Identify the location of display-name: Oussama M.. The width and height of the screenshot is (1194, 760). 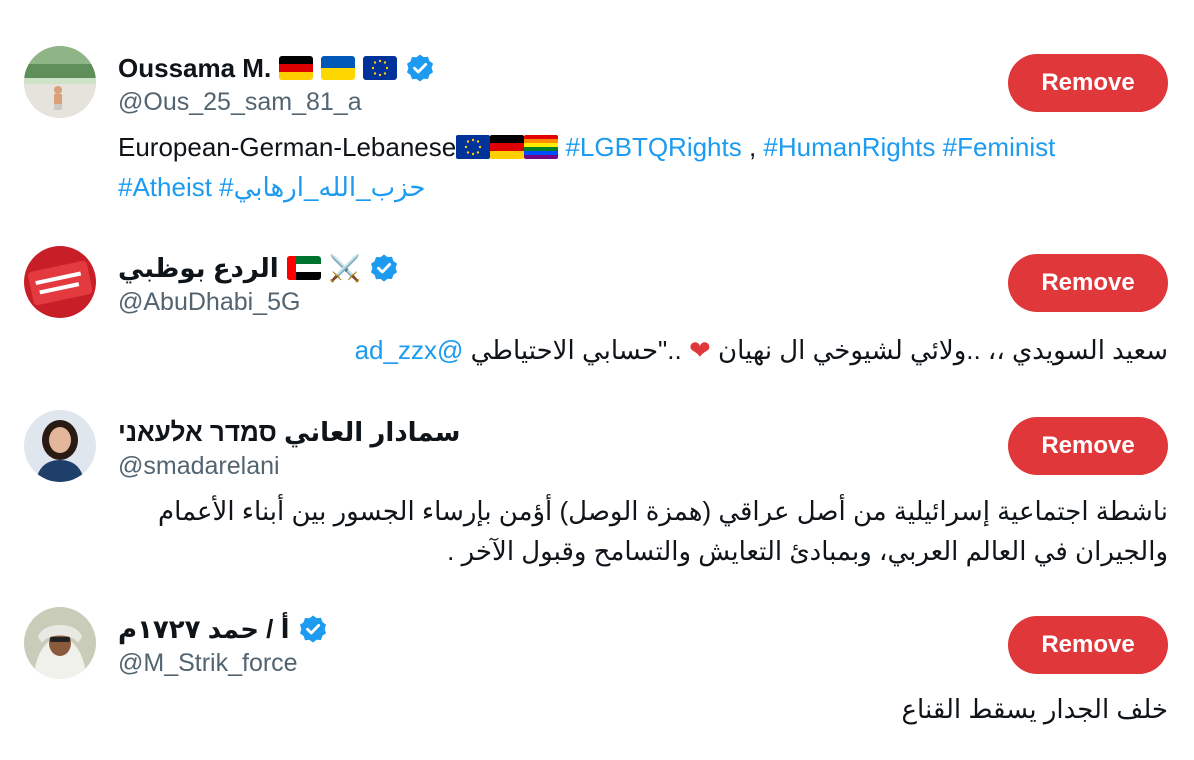
(194, 68).